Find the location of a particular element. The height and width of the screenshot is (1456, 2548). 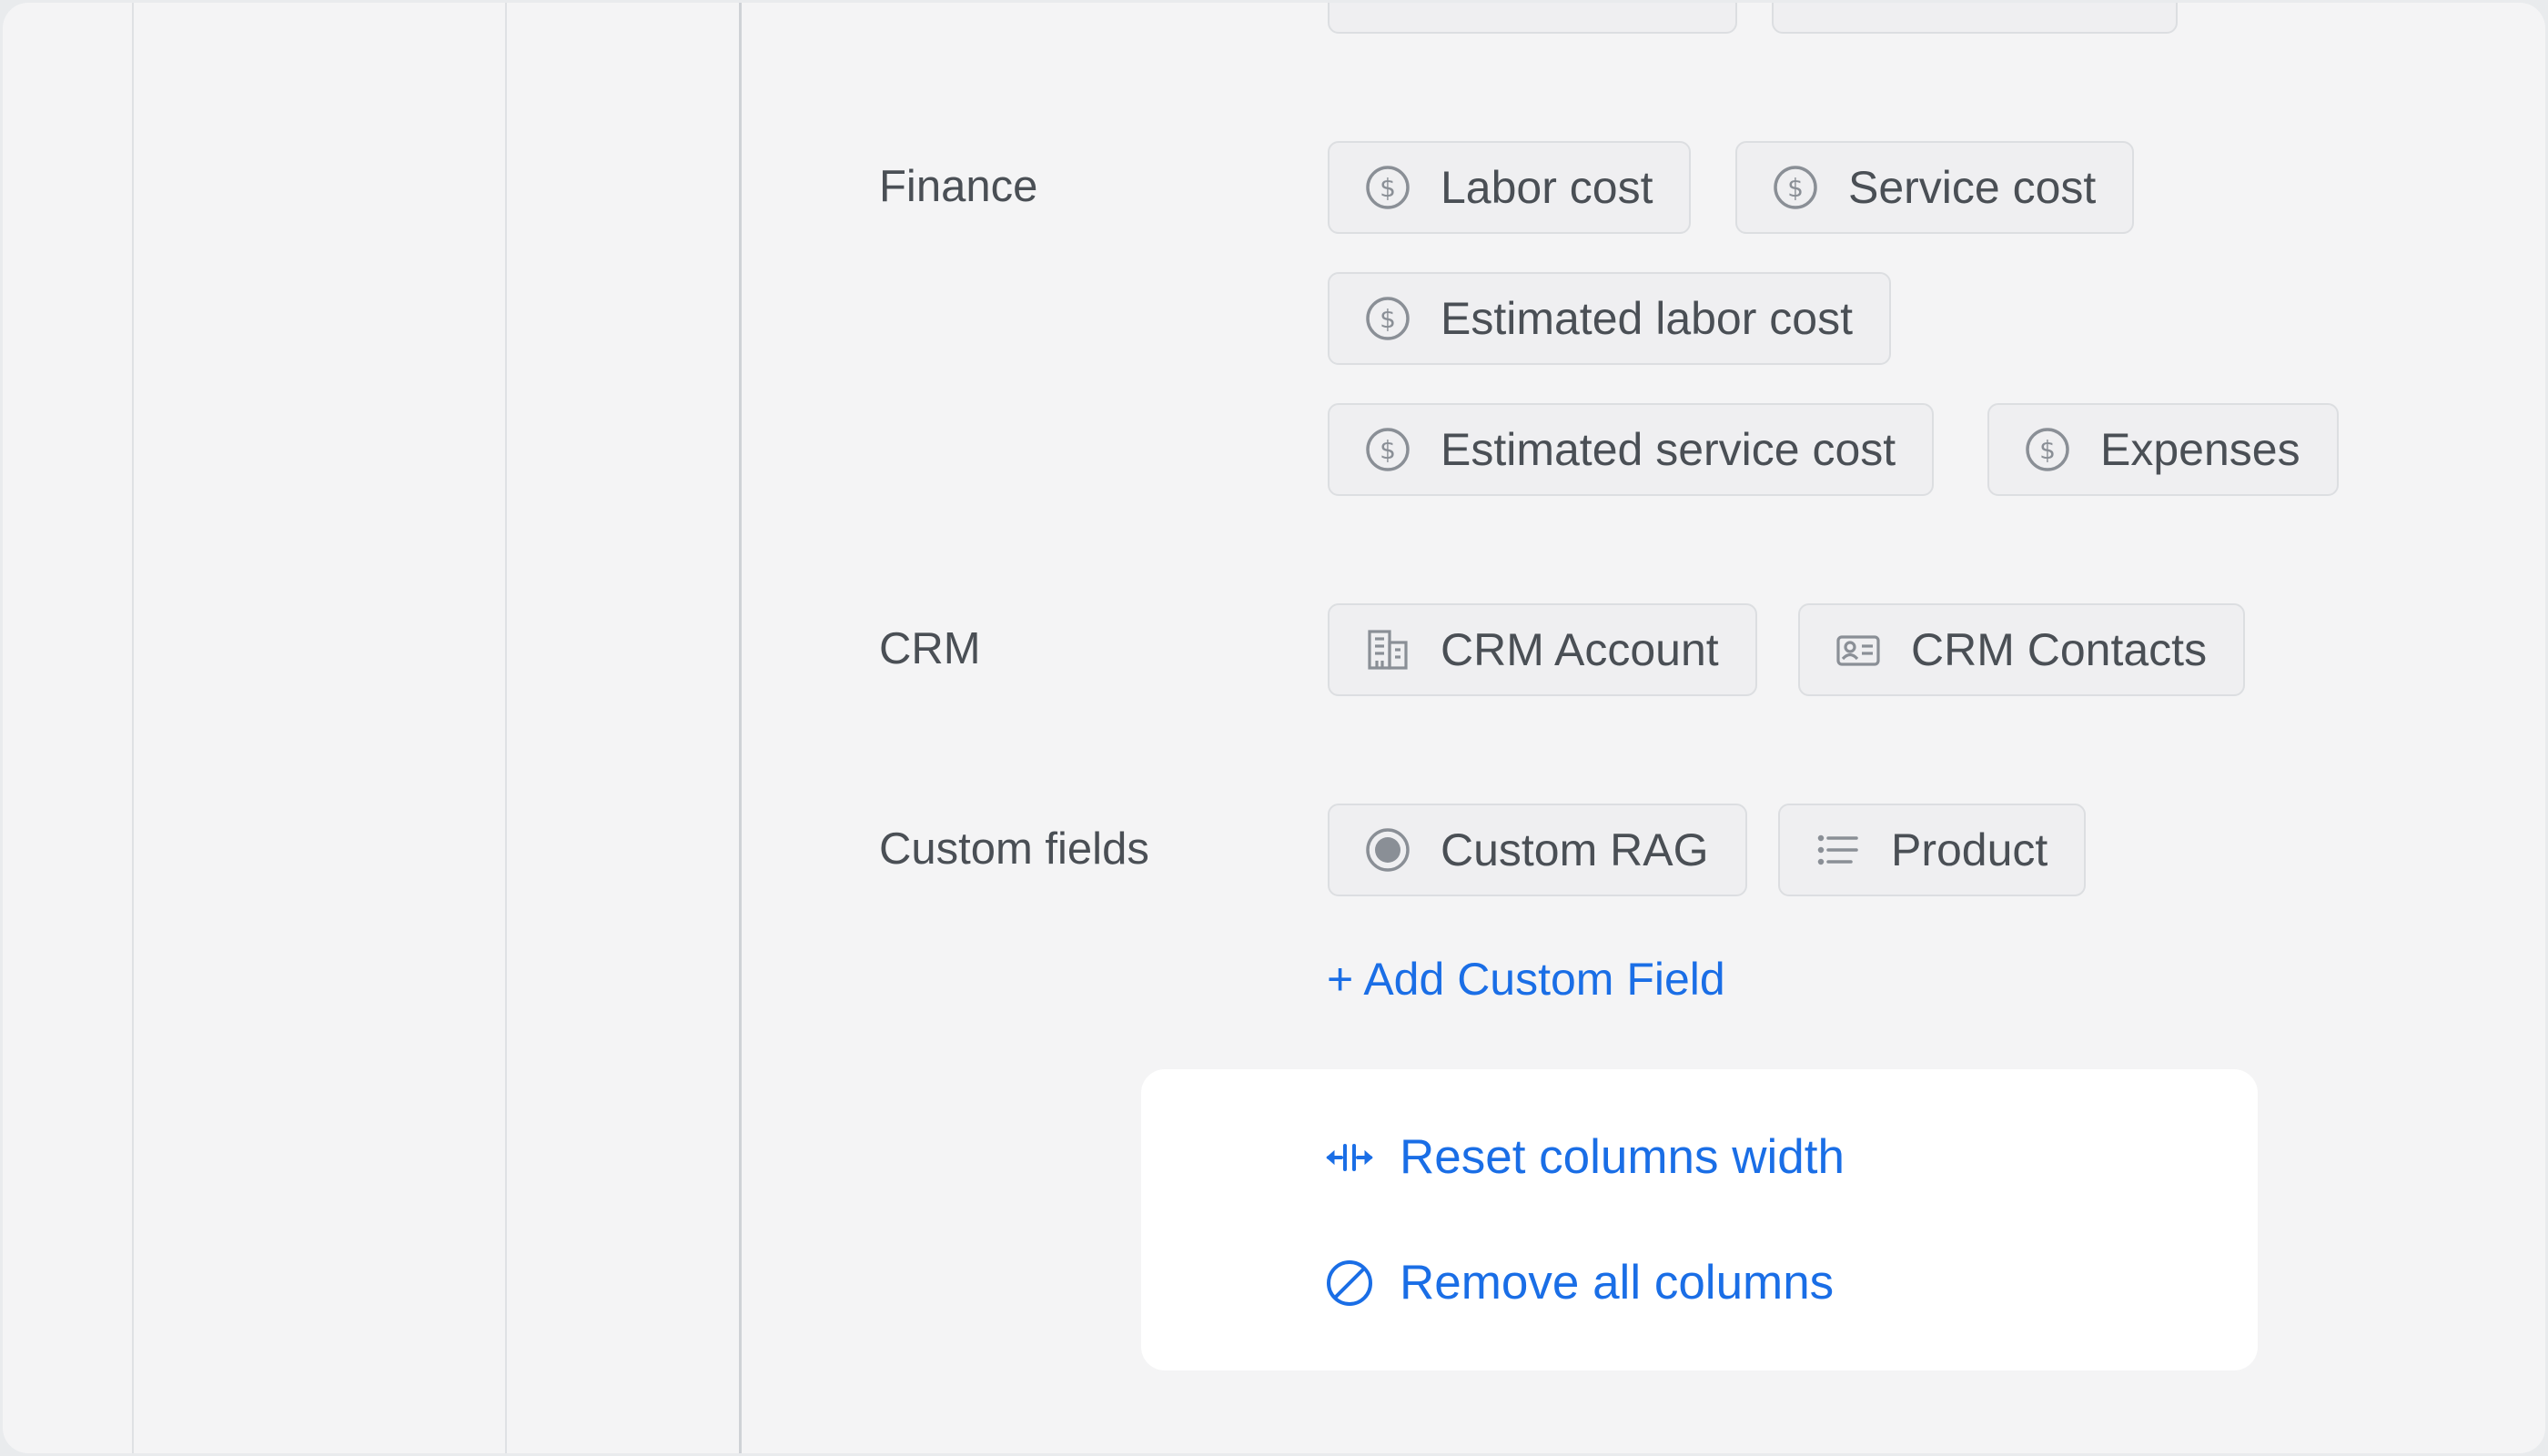

field-chip-expenses: $ Expenses is located at coordinates (2163, 450).